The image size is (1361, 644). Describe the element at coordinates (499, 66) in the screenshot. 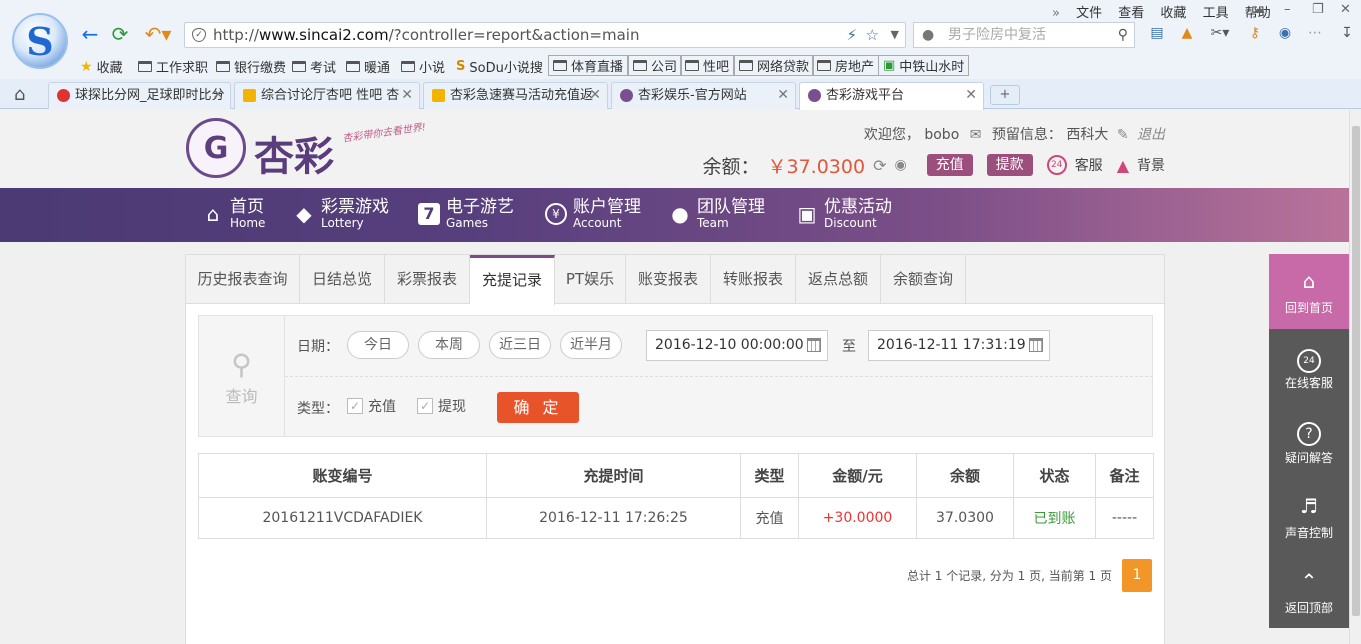

I see `bookmark-sodu: S SoDu小说搜` at that location.